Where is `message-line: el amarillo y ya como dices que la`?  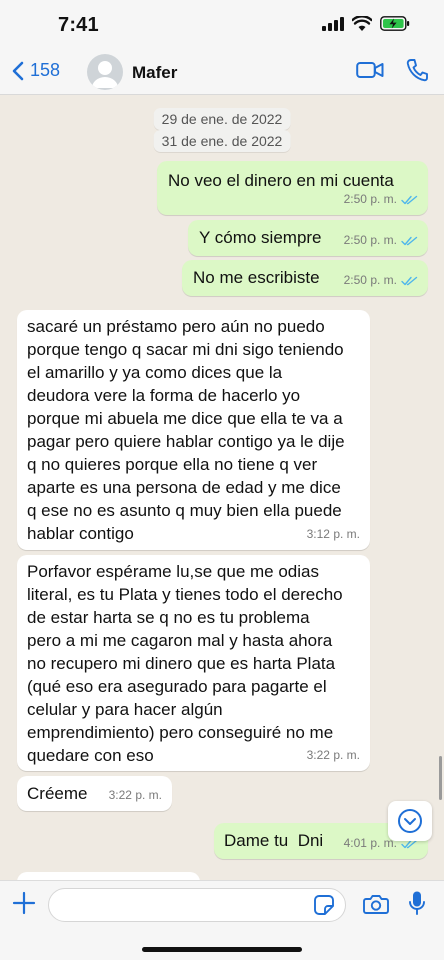 message-line: el amarillo y ya como dices que la is located at coordinates (155, 372).